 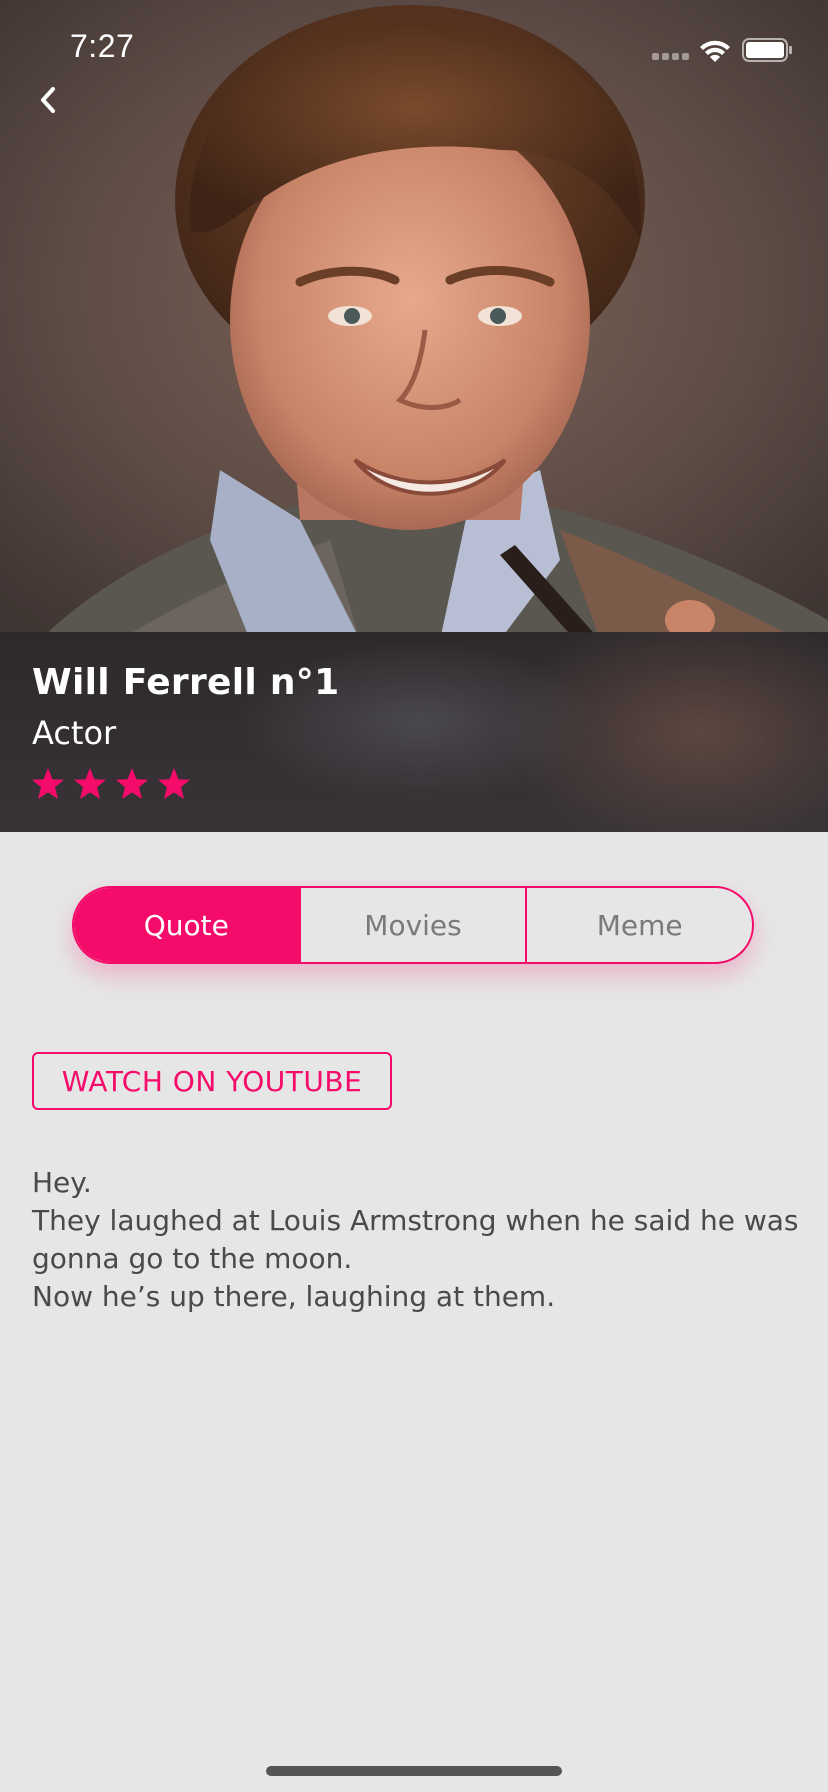 What do you see at coordinates (186, 925) in the screenshot?
I see `tab-quote: Quote` at bounding box center [186, 925].